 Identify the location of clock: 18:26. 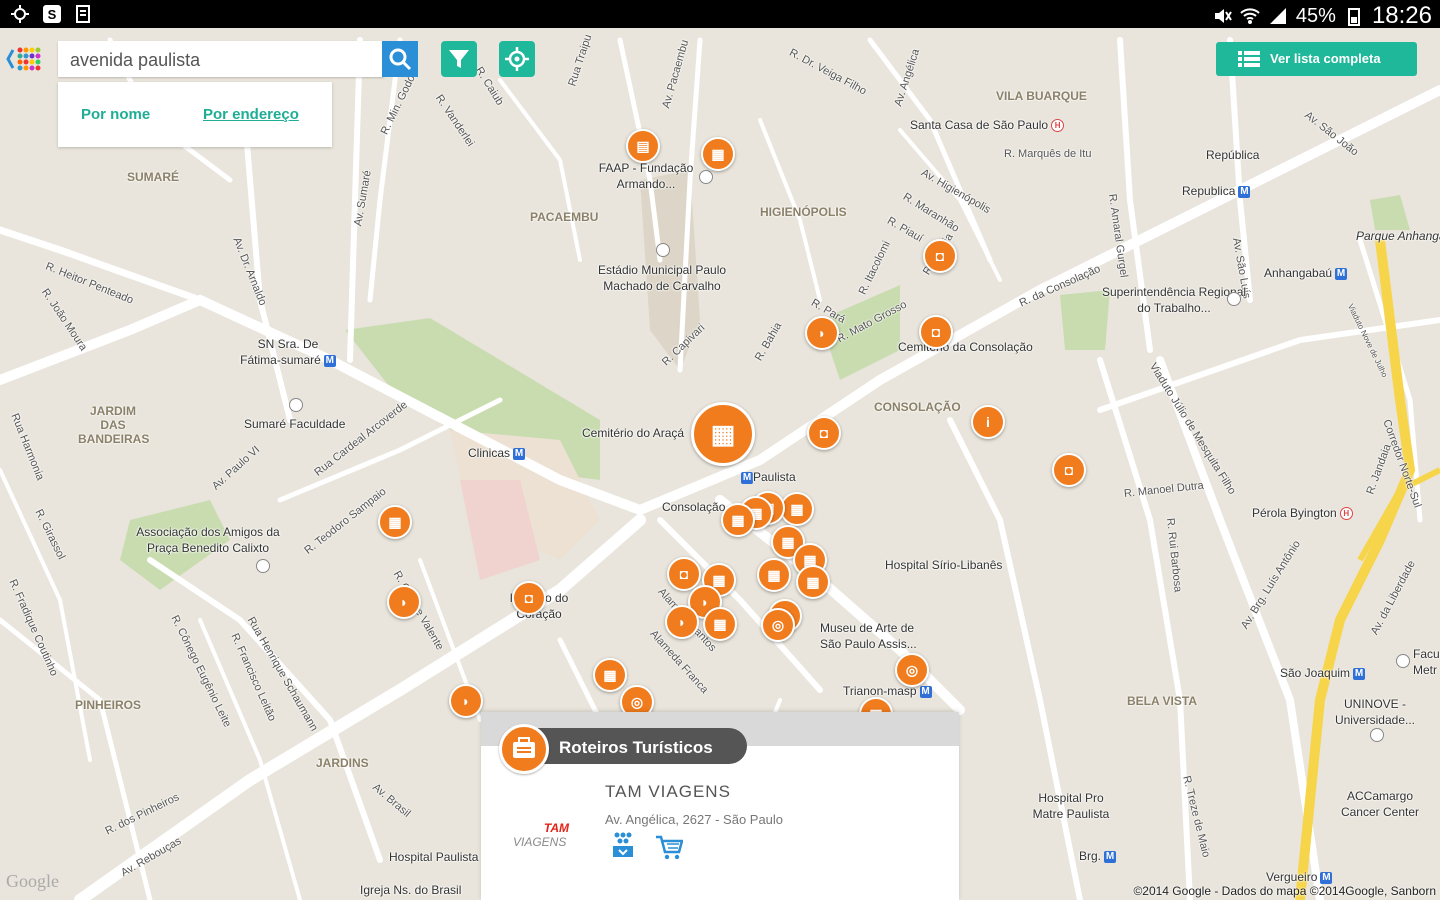
(1401, 15).